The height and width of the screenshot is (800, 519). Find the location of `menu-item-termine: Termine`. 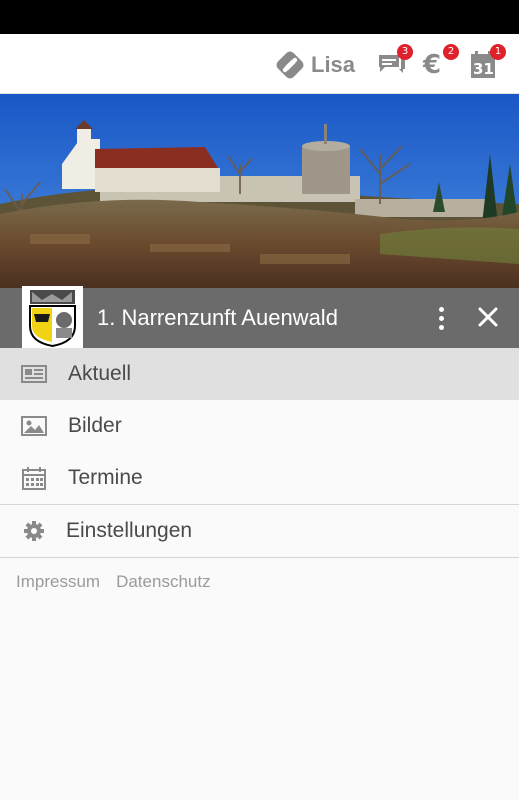

menu-item-termine: Termine is located at coordinates (259, 478).